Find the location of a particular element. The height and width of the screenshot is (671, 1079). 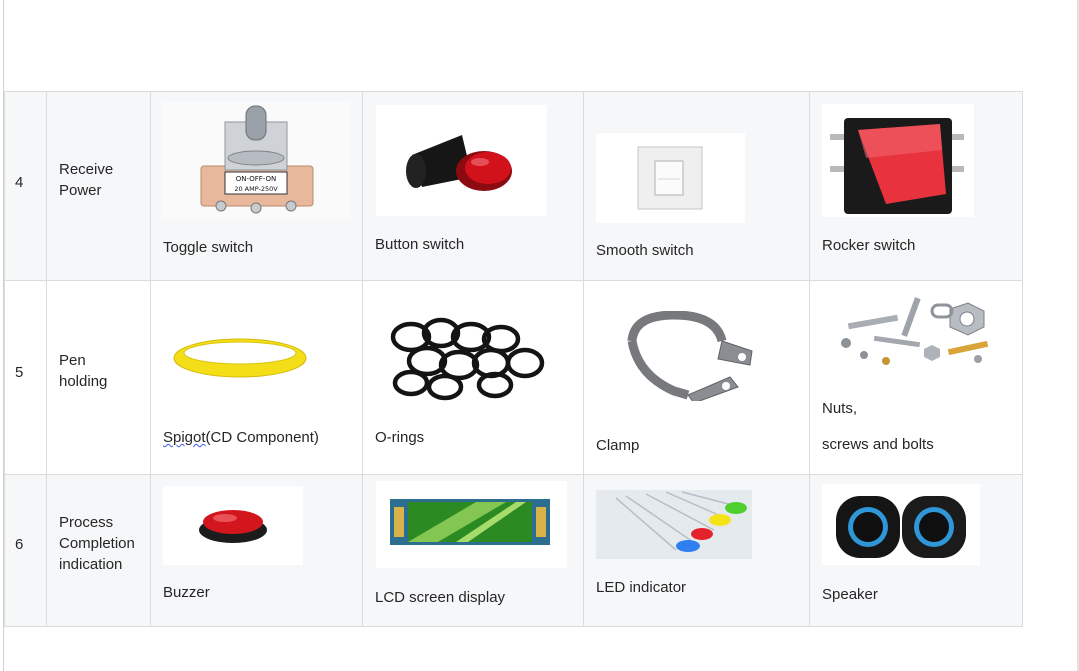

cell-buzzer: Buzzer is located at coordinates (256, 550).